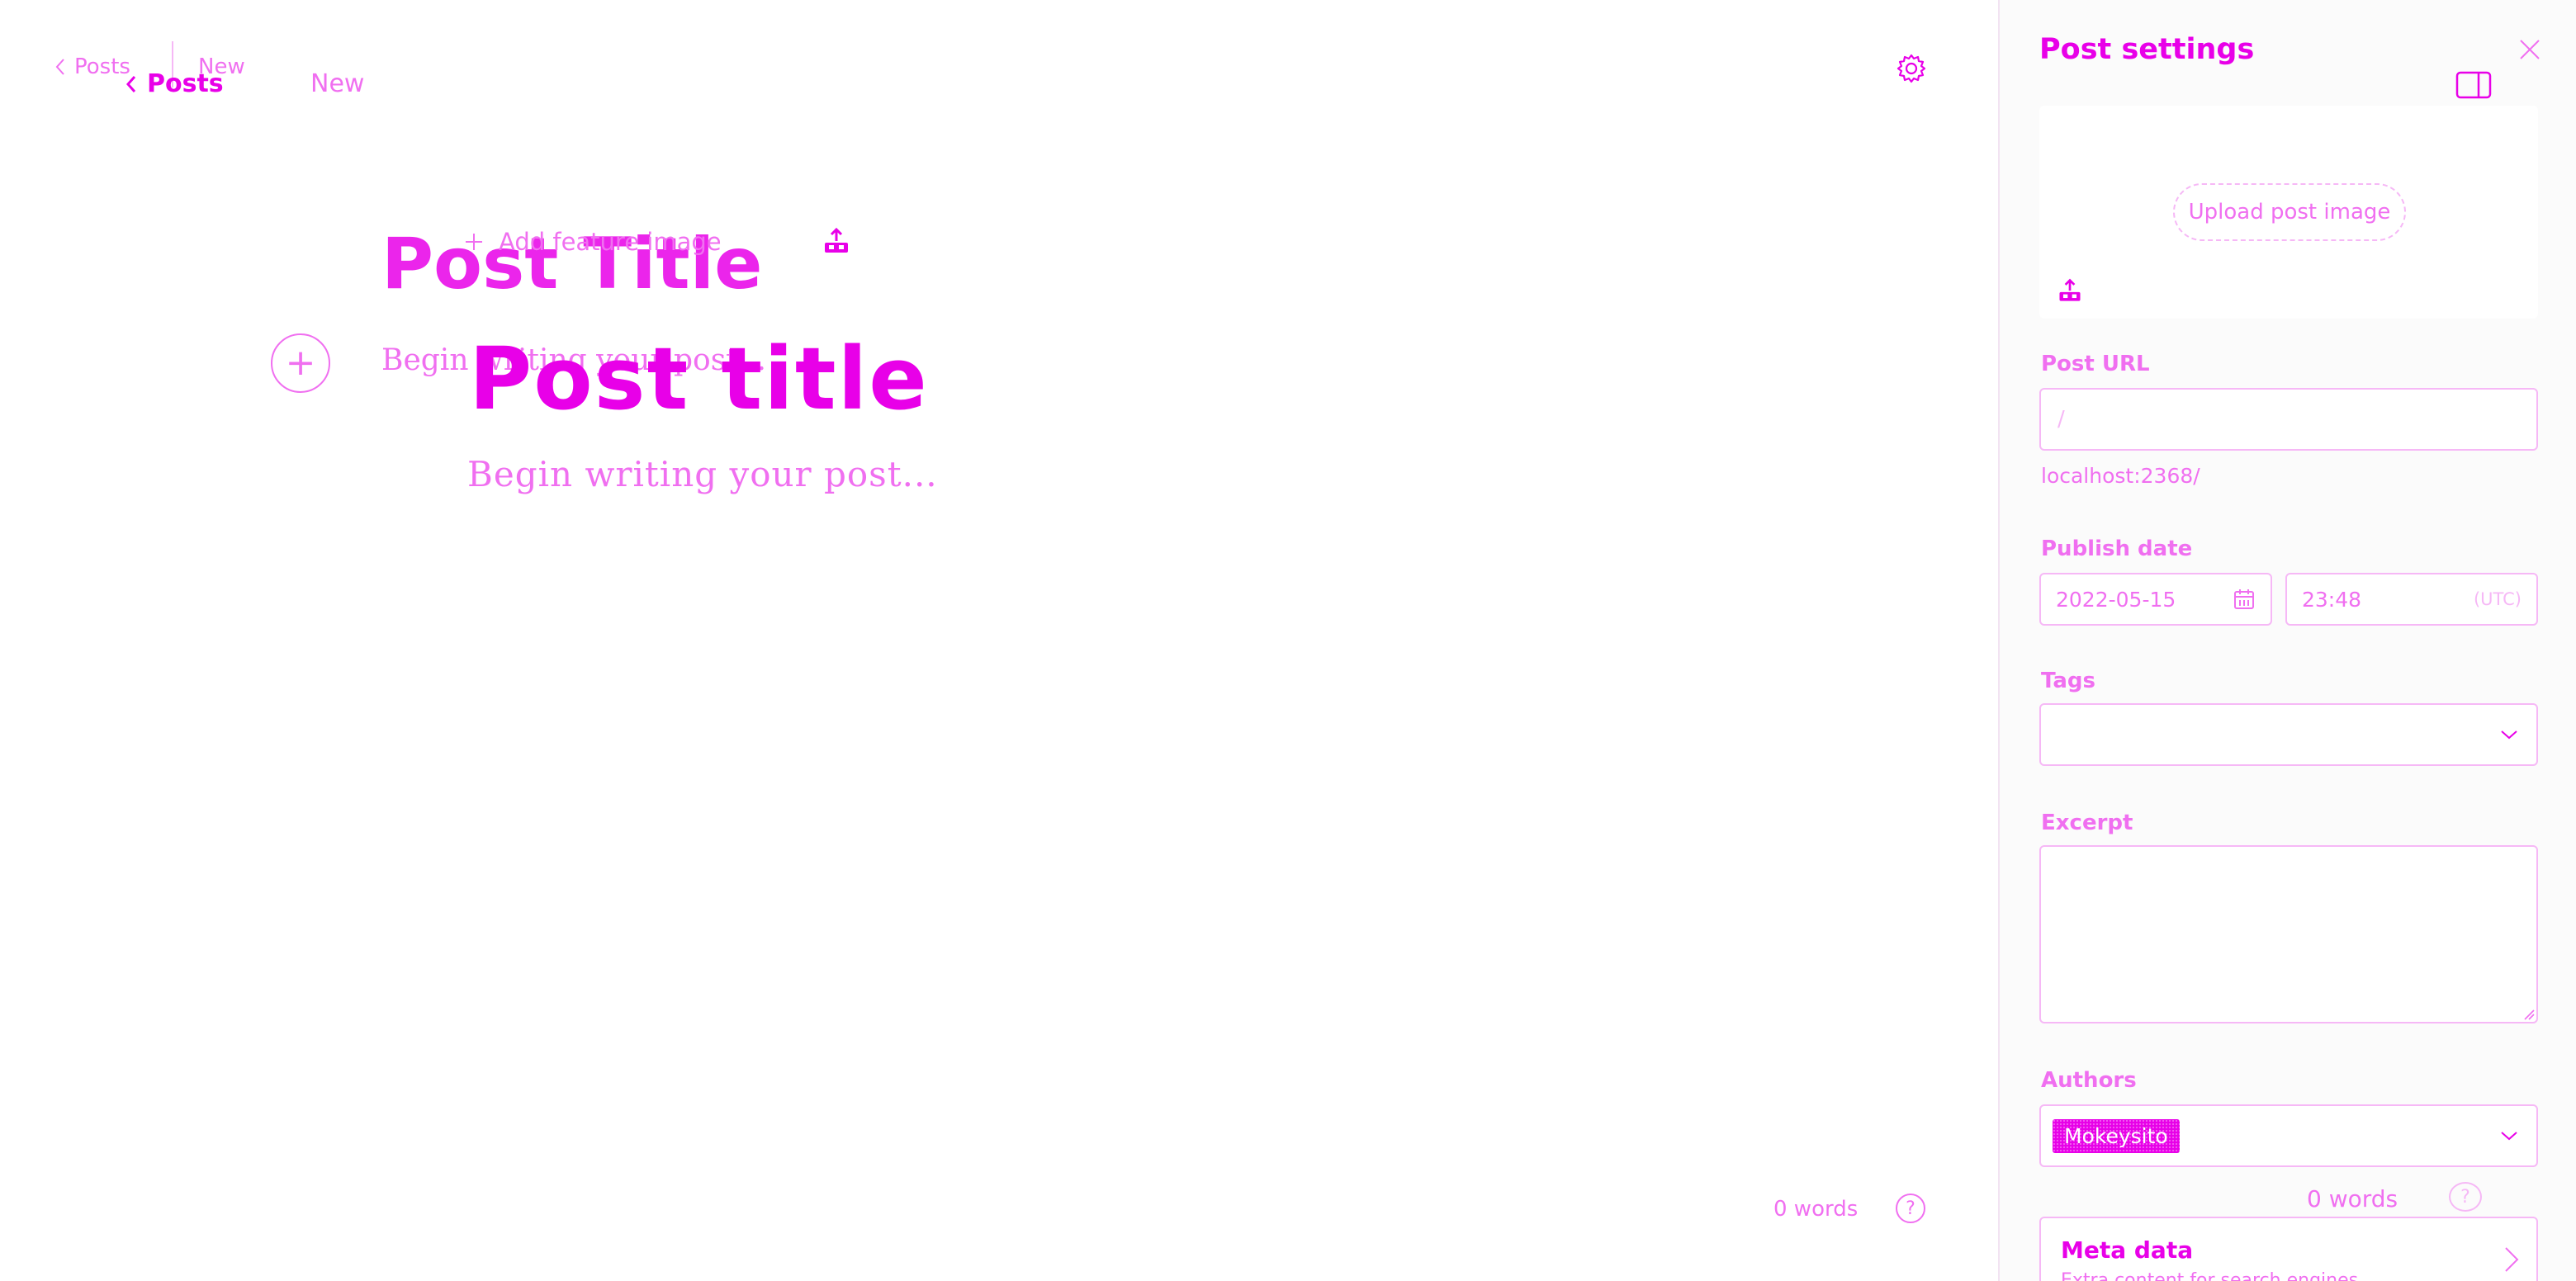  Describe the element at coordinates (2288, 934) in the screenshot. I see `excerpt-textarea` at that location.